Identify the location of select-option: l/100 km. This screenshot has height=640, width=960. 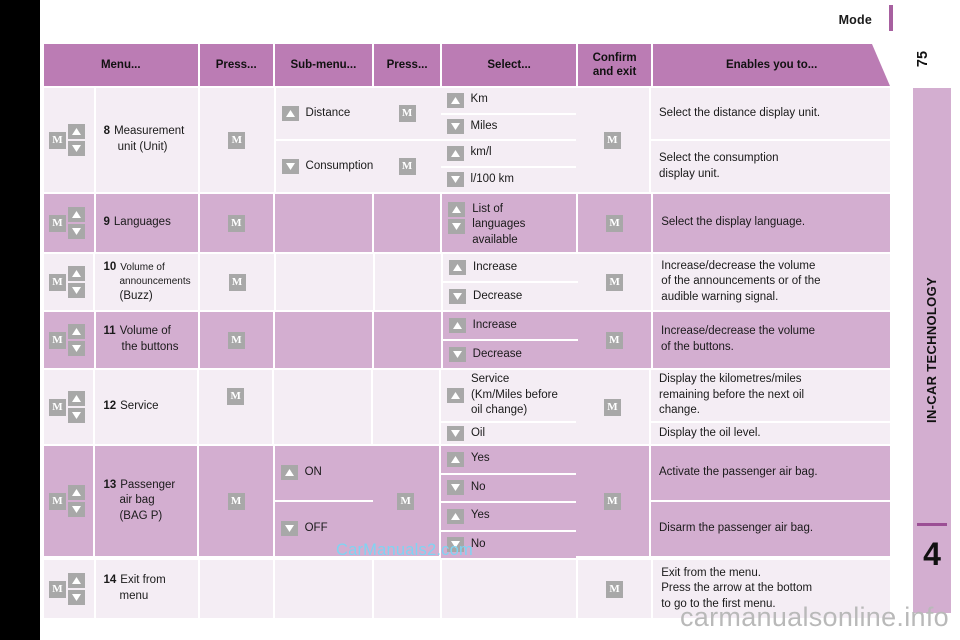
(508, 179).